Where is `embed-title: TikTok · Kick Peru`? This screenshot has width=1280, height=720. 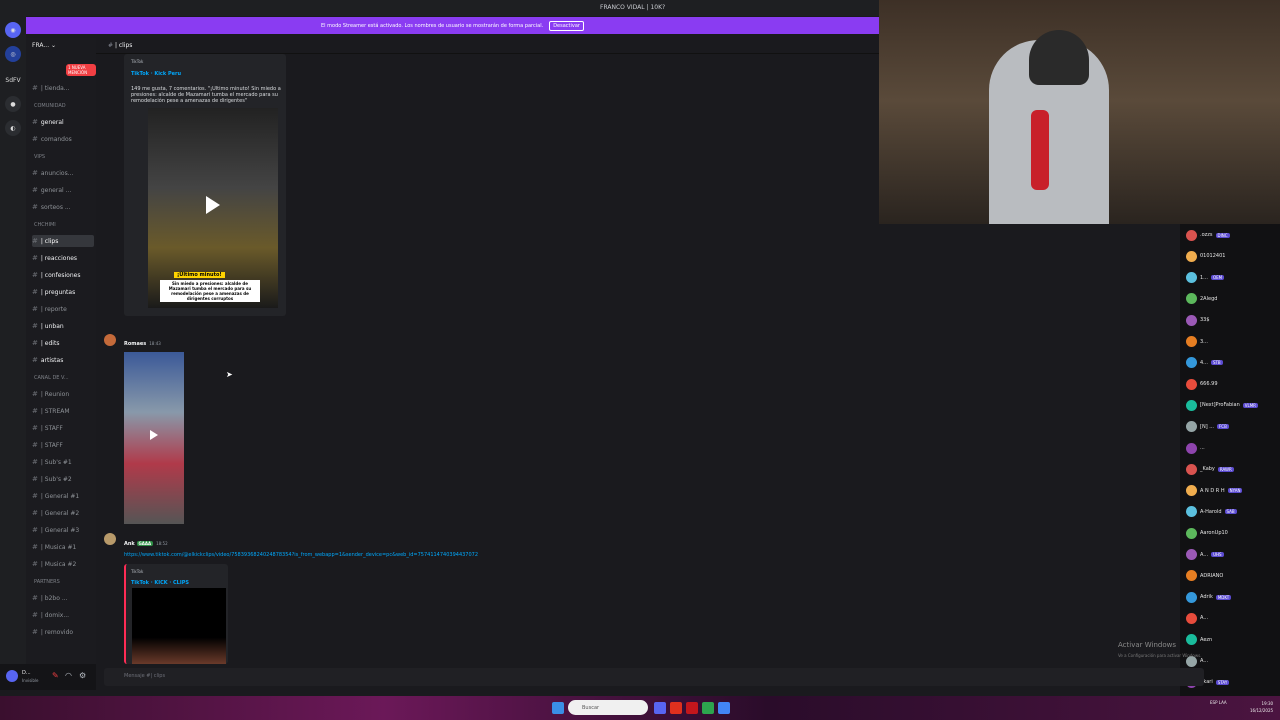 embed-title: TikTok · Kick Peru is located at coordinates (156, 74).